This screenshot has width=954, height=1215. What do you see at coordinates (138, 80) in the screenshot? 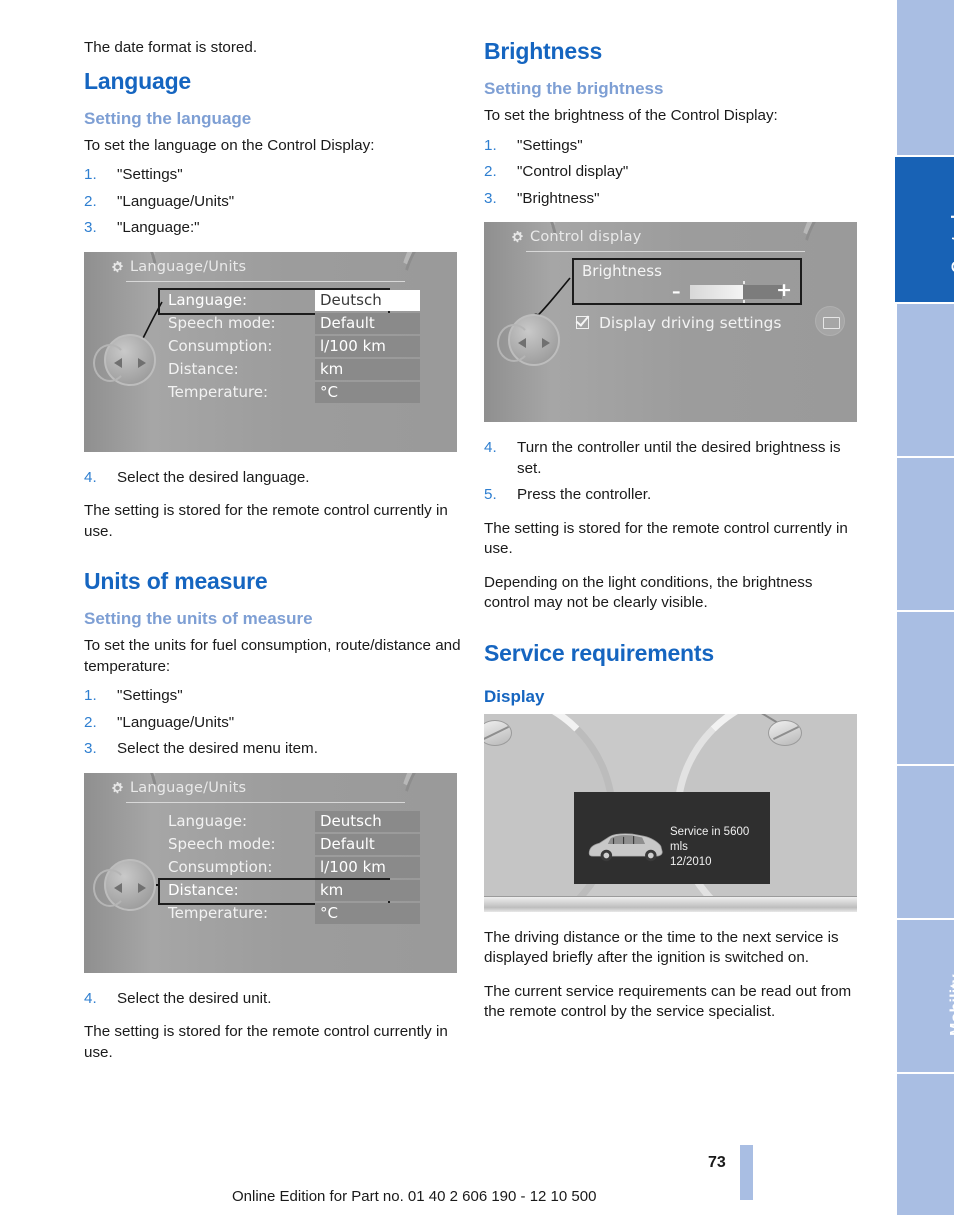
I see `heading-language: Language` at bounding box center [138, 80].